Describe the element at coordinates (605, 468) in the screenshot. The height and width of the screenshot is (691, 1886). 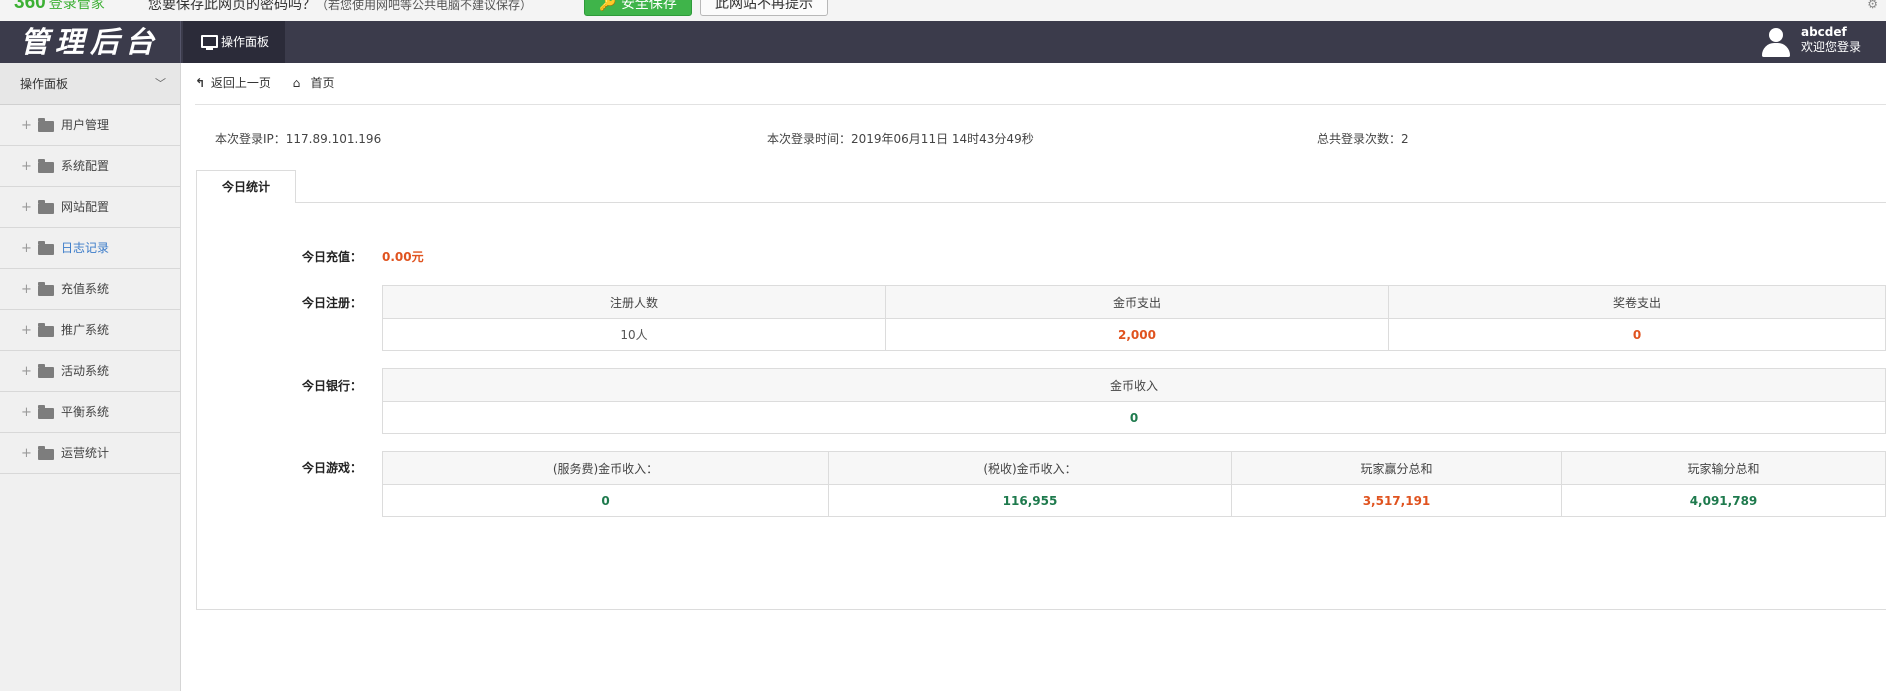
I see `table-header-cell: (服务费)金币收入：` at that location.